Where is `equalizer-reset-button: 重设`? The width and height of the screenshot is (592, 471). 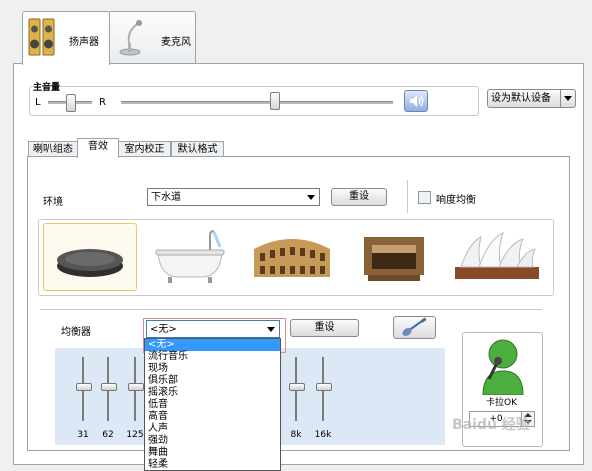 equalizer-reset-button: 重设 is located at coordinates (324, 328).